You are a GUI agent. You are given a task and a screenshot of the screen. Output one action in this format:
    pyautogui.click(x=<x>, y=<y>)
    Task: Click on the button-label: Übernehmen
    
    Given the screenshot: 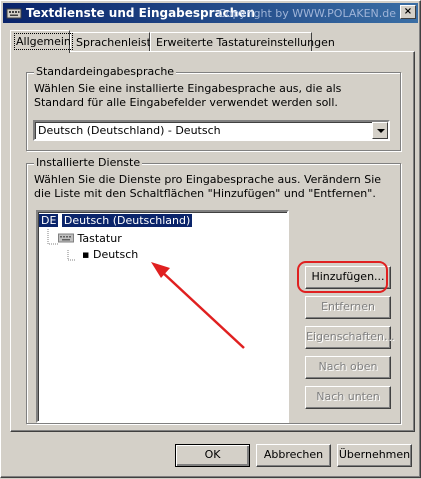 What is the action you would take?
    pyautogui.click(x=374, y=454)
    